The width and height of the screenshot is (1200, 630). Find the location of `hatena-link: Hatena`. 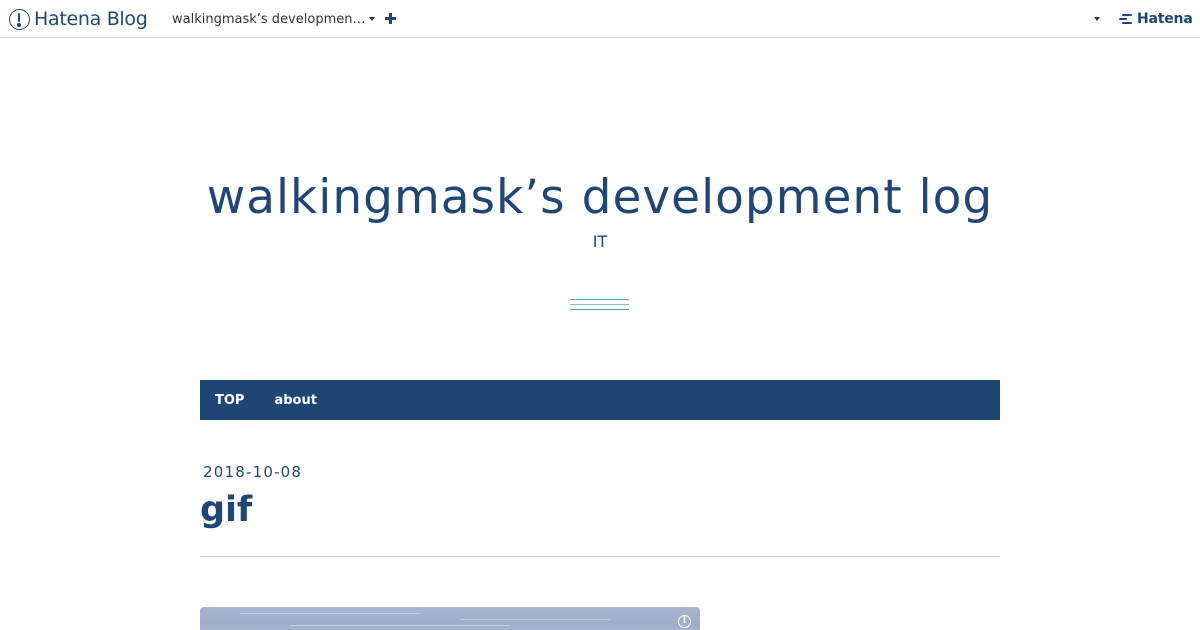

hatena-link: Hatena is located at coordinates (1155, 19).